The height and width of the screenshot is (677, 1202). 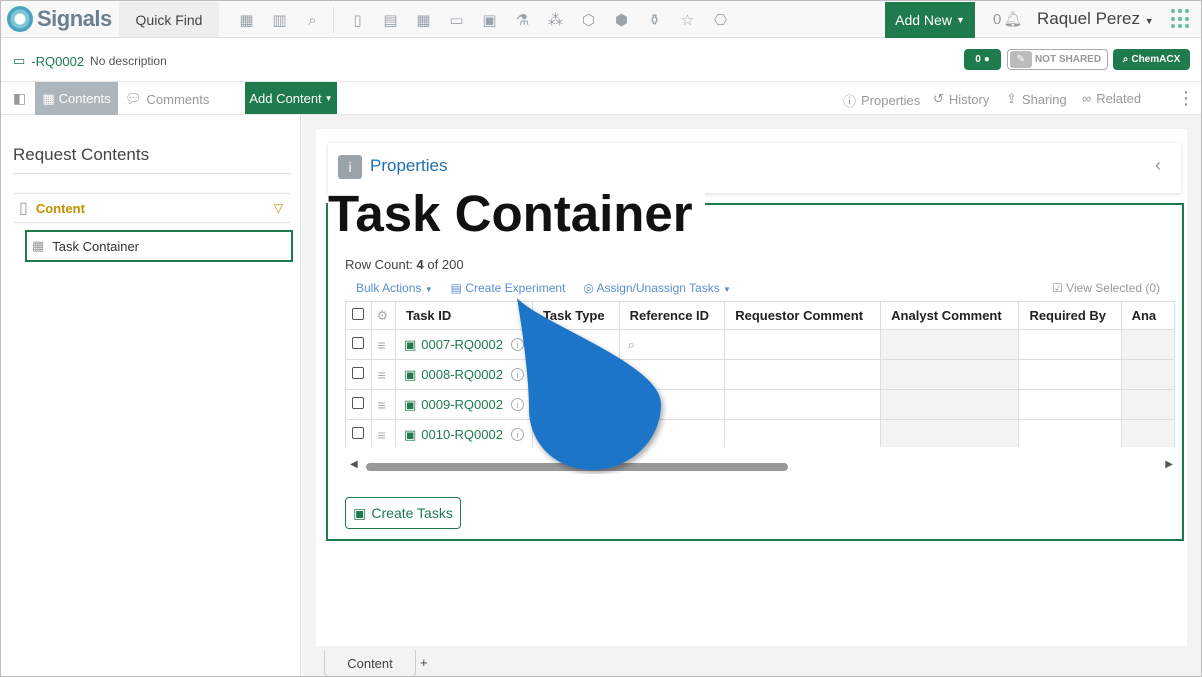 I want to click on scroll-left-icon: ◀, so click(x=354, y=464).